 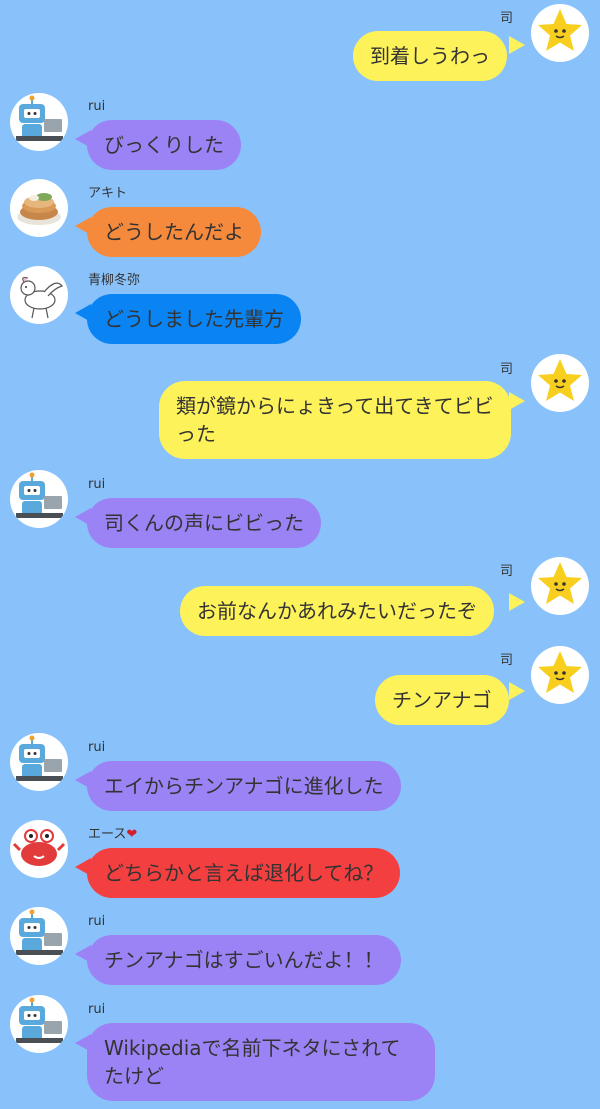 I want to click on crab-avatar, so click(x=39, y=849).